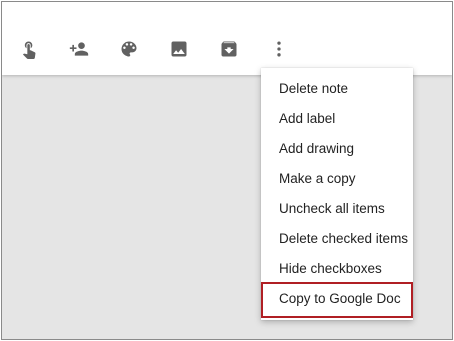 Image resolution: width=454 pixels, height=341 pixels. What do you see at coordinates (337, 119) in the screenshot?
I see `menu-item-add-label: Add label` at bounding box center [337, 119].